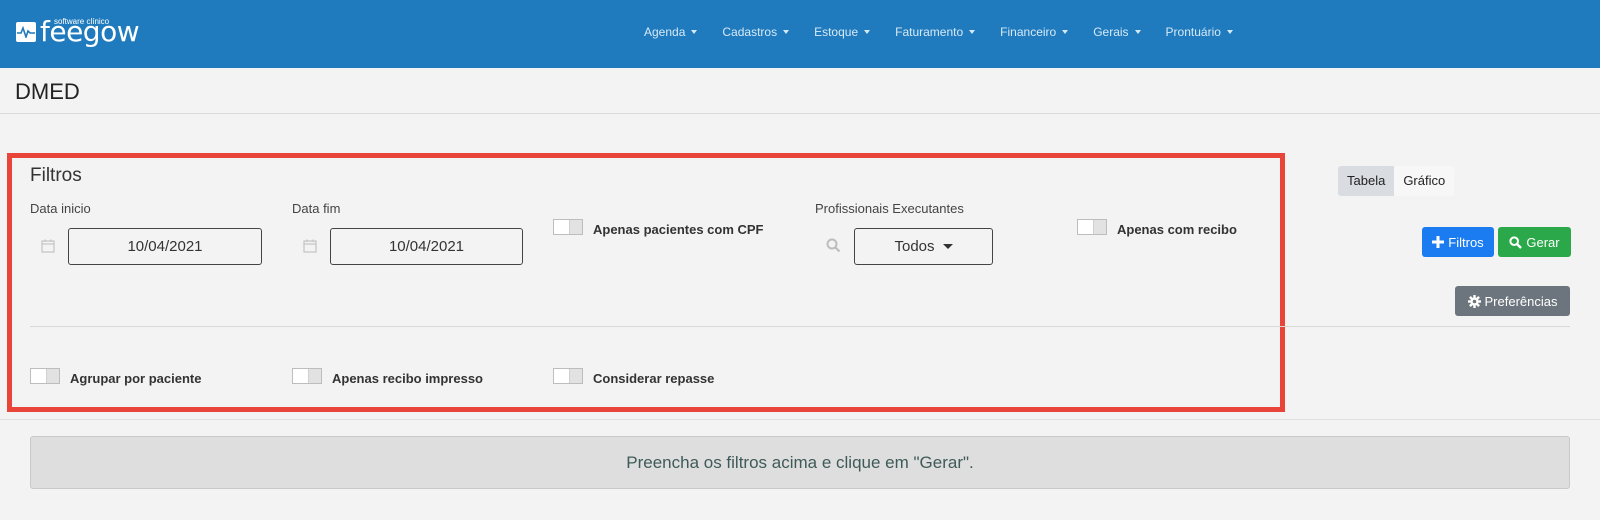 The width and height of the screenshot is (1600, 520). Describe the element at coordinates (26, 32) in the screenshot. I see `logo-icon` at that location.